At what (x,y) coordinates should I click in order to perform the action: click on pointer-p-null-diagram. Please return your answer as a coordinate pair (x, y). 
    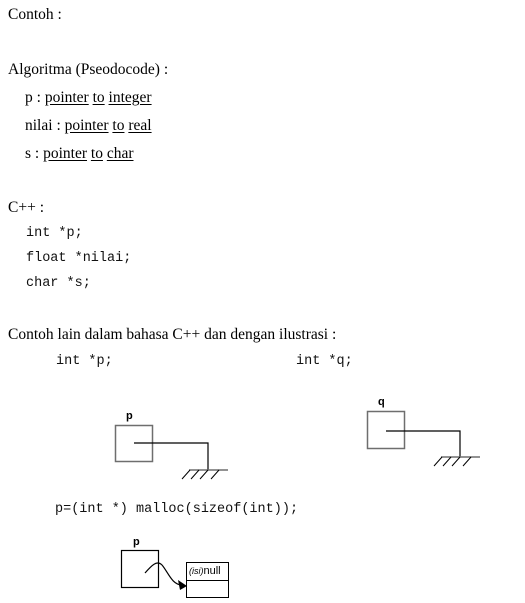
    Looking at the image, I should click on (171, 452).